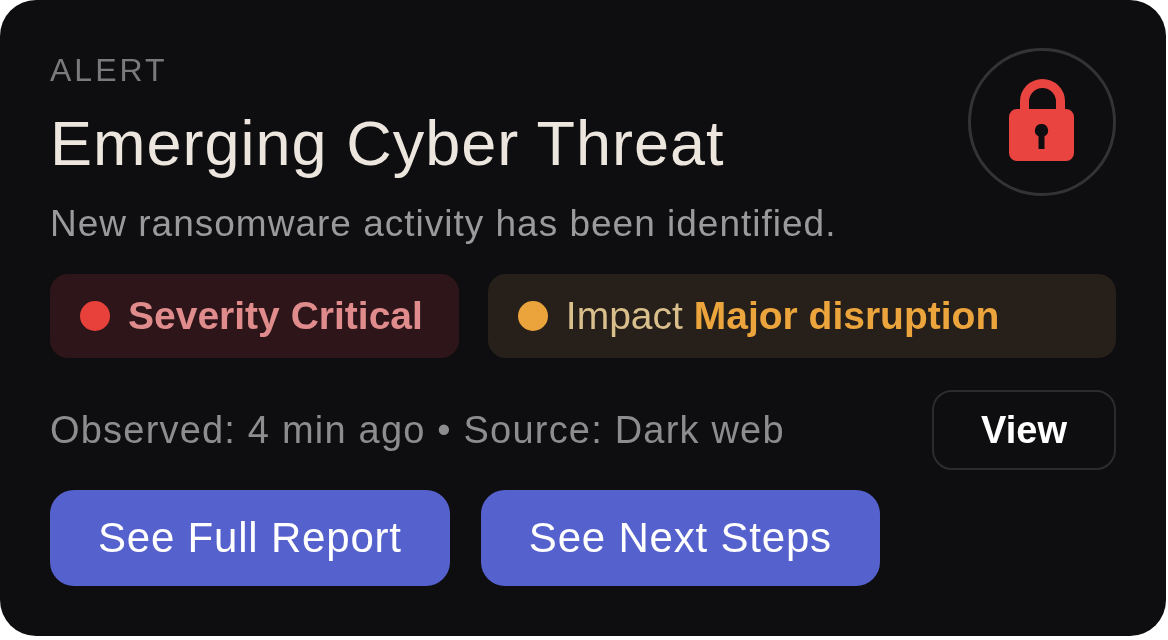  What do you see at coordinates (680, 538) in the screenshot?
I see `action-button: See Next Steps` at bounding box center [680, 538].